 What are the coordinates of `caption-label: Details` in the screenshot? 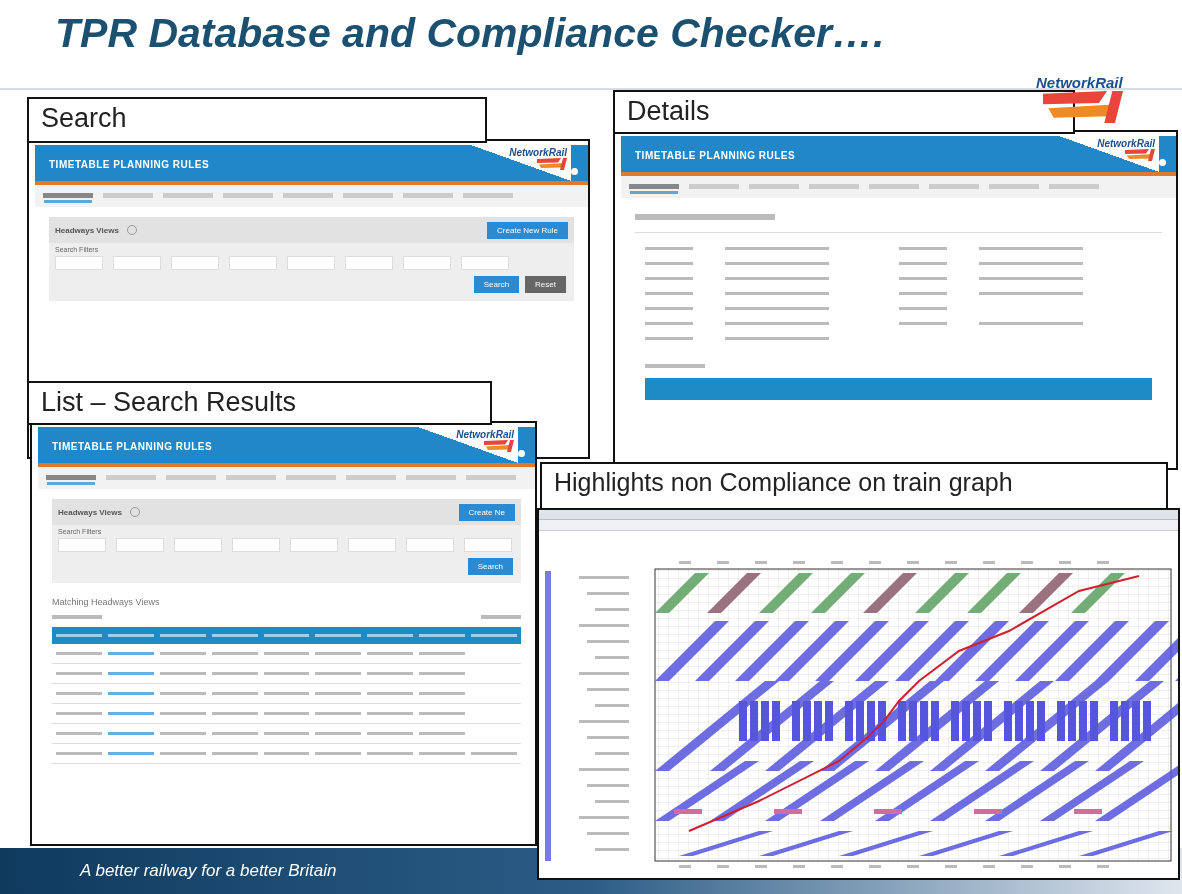 It's located at (844, 112).